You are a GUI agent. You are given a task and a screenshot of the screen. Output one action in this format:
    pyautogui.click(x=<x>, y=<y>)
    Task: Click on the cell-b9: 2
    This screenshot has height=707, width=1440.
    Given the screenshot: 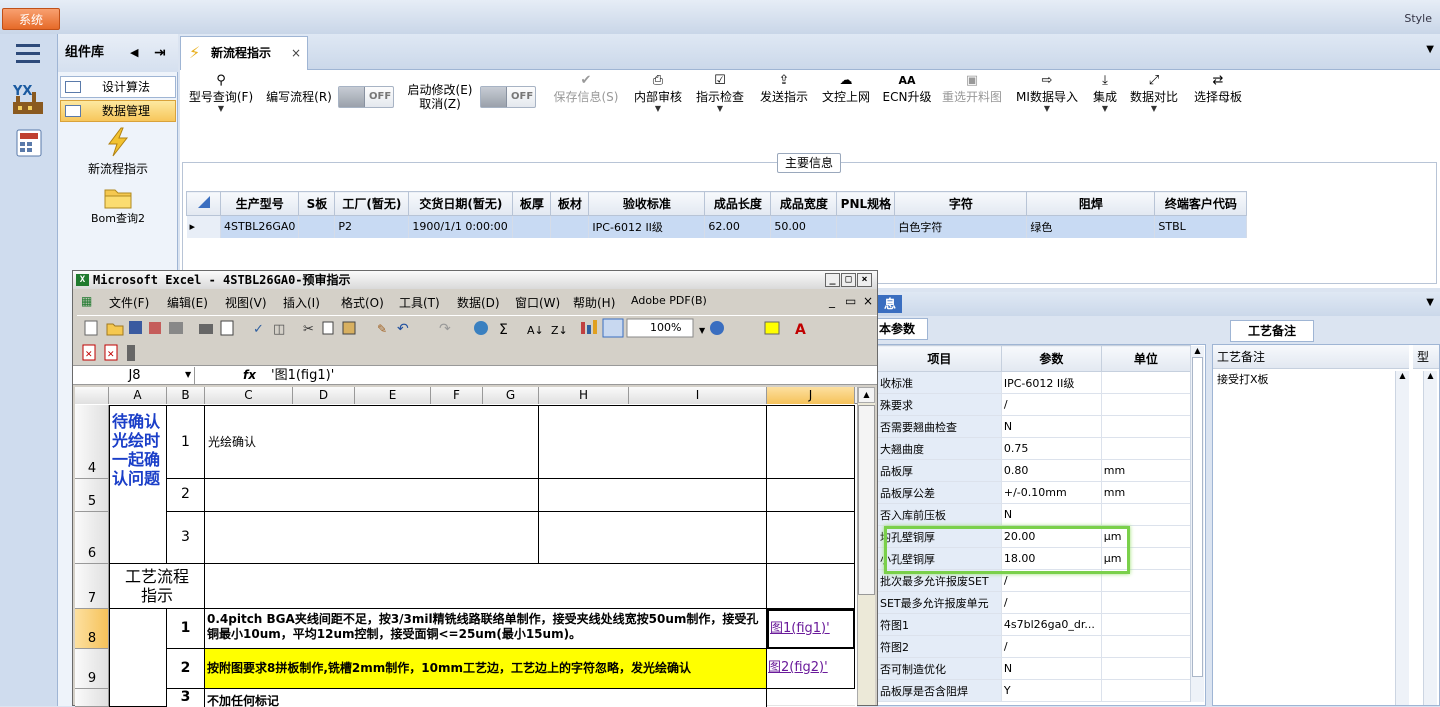 What is the action you would take?
    pyautogui.click(x=186, y=669)
    